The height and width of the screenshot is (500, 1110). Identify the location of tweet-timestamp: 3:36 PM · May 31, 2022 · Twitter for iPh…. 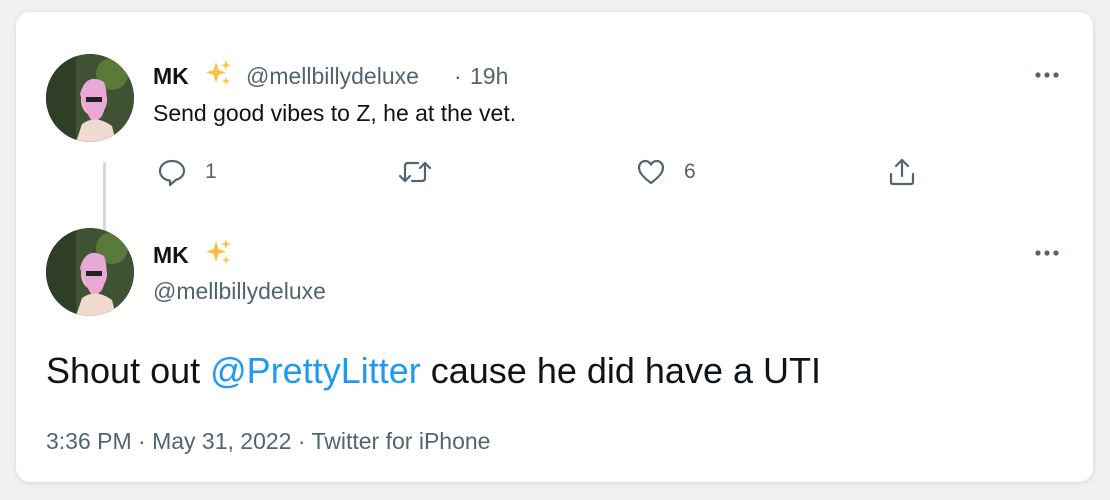
(268, 441).